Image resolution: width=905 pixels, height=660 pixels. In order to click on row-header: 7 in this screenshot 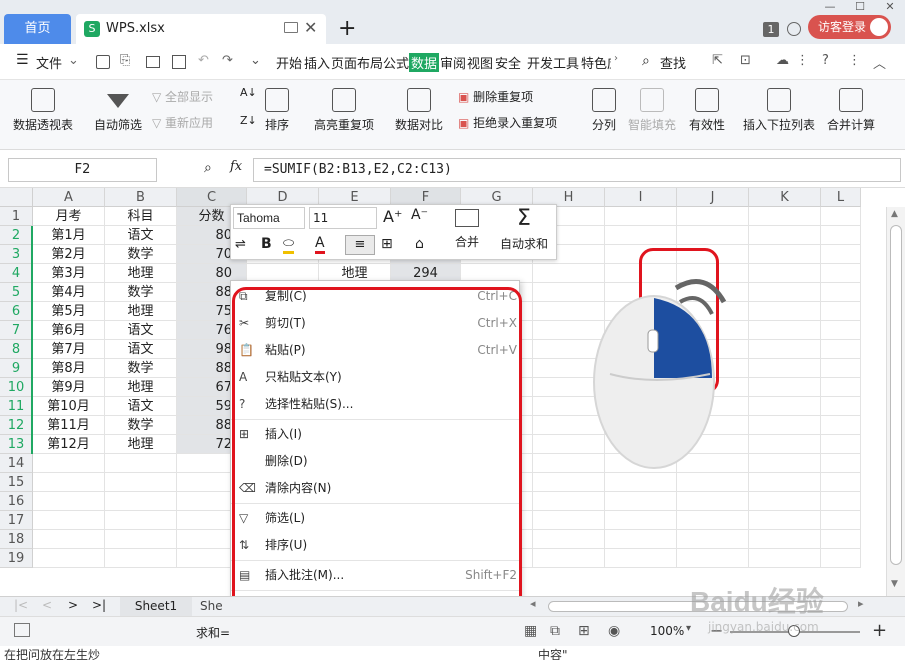, I will do `click(16, 330)`.